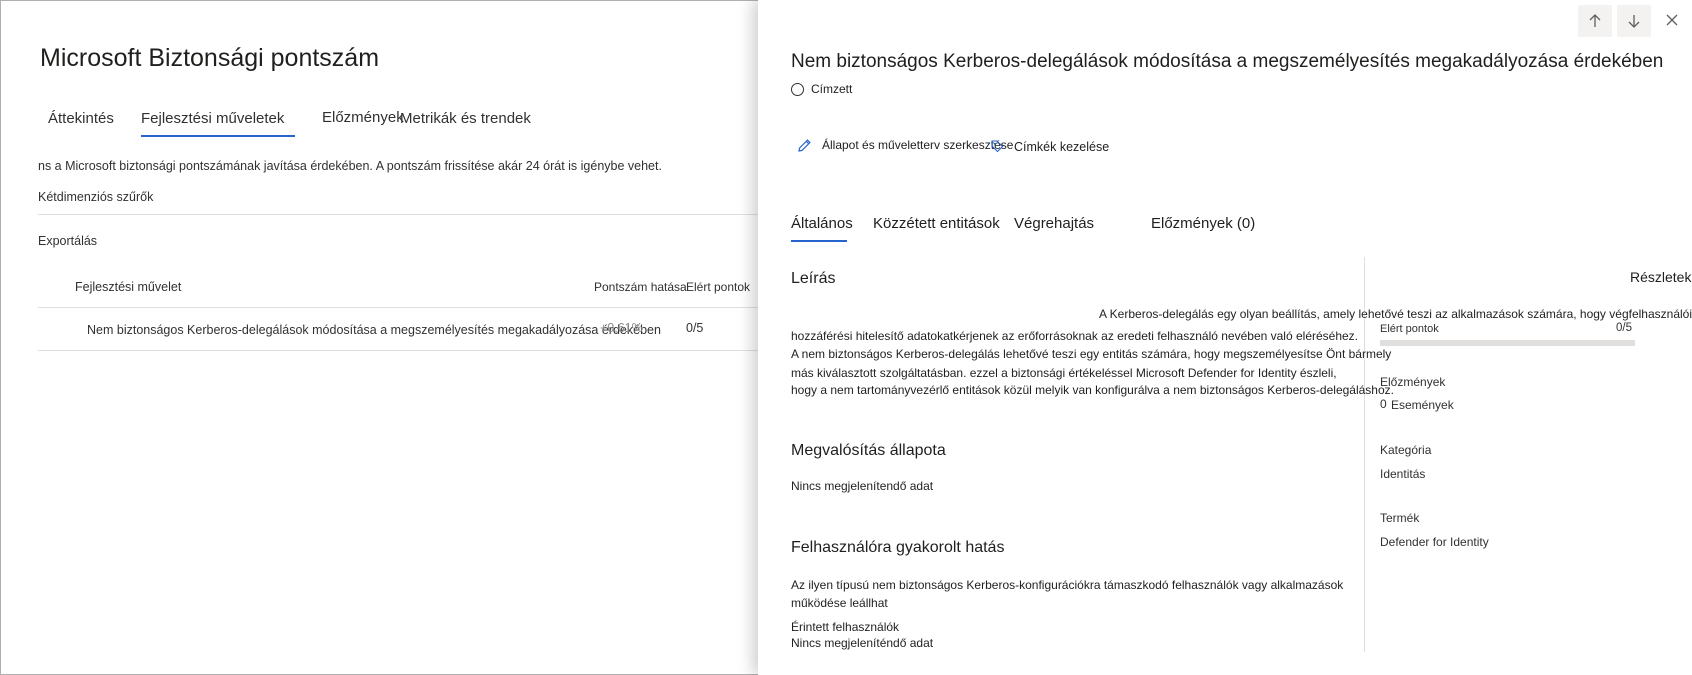 This screenshot has width=1692, height=675. Describe the element at coordinates (813, 278) in the screenshot. I see `description-heading: Leírás` at that location.